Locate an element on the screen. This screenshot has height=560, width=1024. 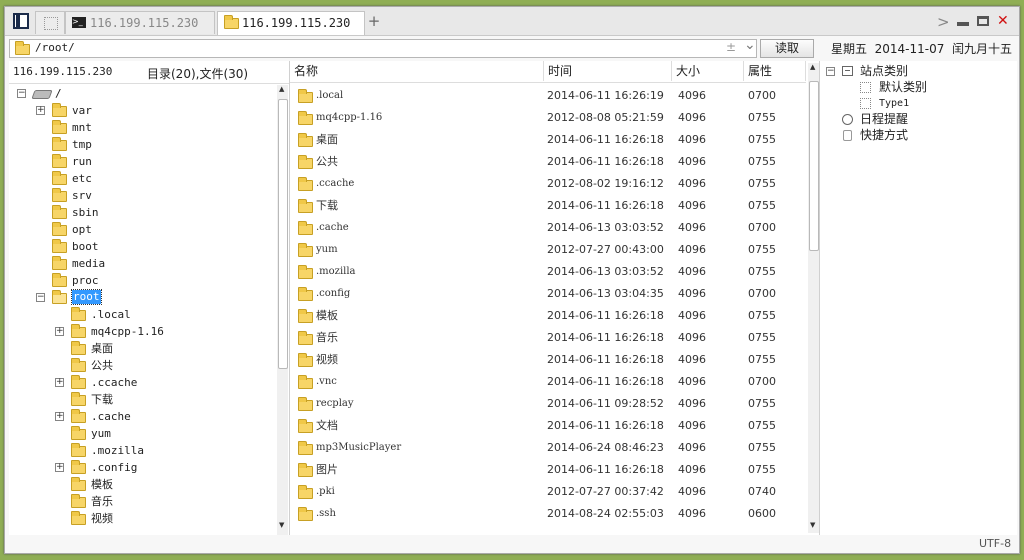
file-row: recplay 2014-06-11 09:28:52 4096 0755 is located at coordinates (546, 404).